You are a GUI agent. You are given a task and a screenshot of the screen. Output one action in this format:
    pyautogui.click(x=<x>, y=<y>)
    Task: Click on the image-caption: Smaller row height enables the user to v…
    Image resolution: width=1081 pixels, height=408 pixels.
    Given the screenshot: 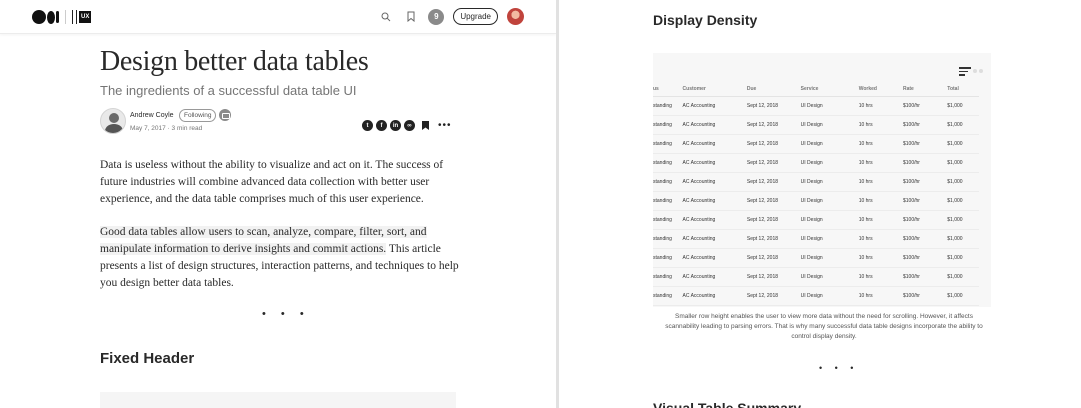 What is the action you would take?
    pyautogui.click(x=824, y=326)
    